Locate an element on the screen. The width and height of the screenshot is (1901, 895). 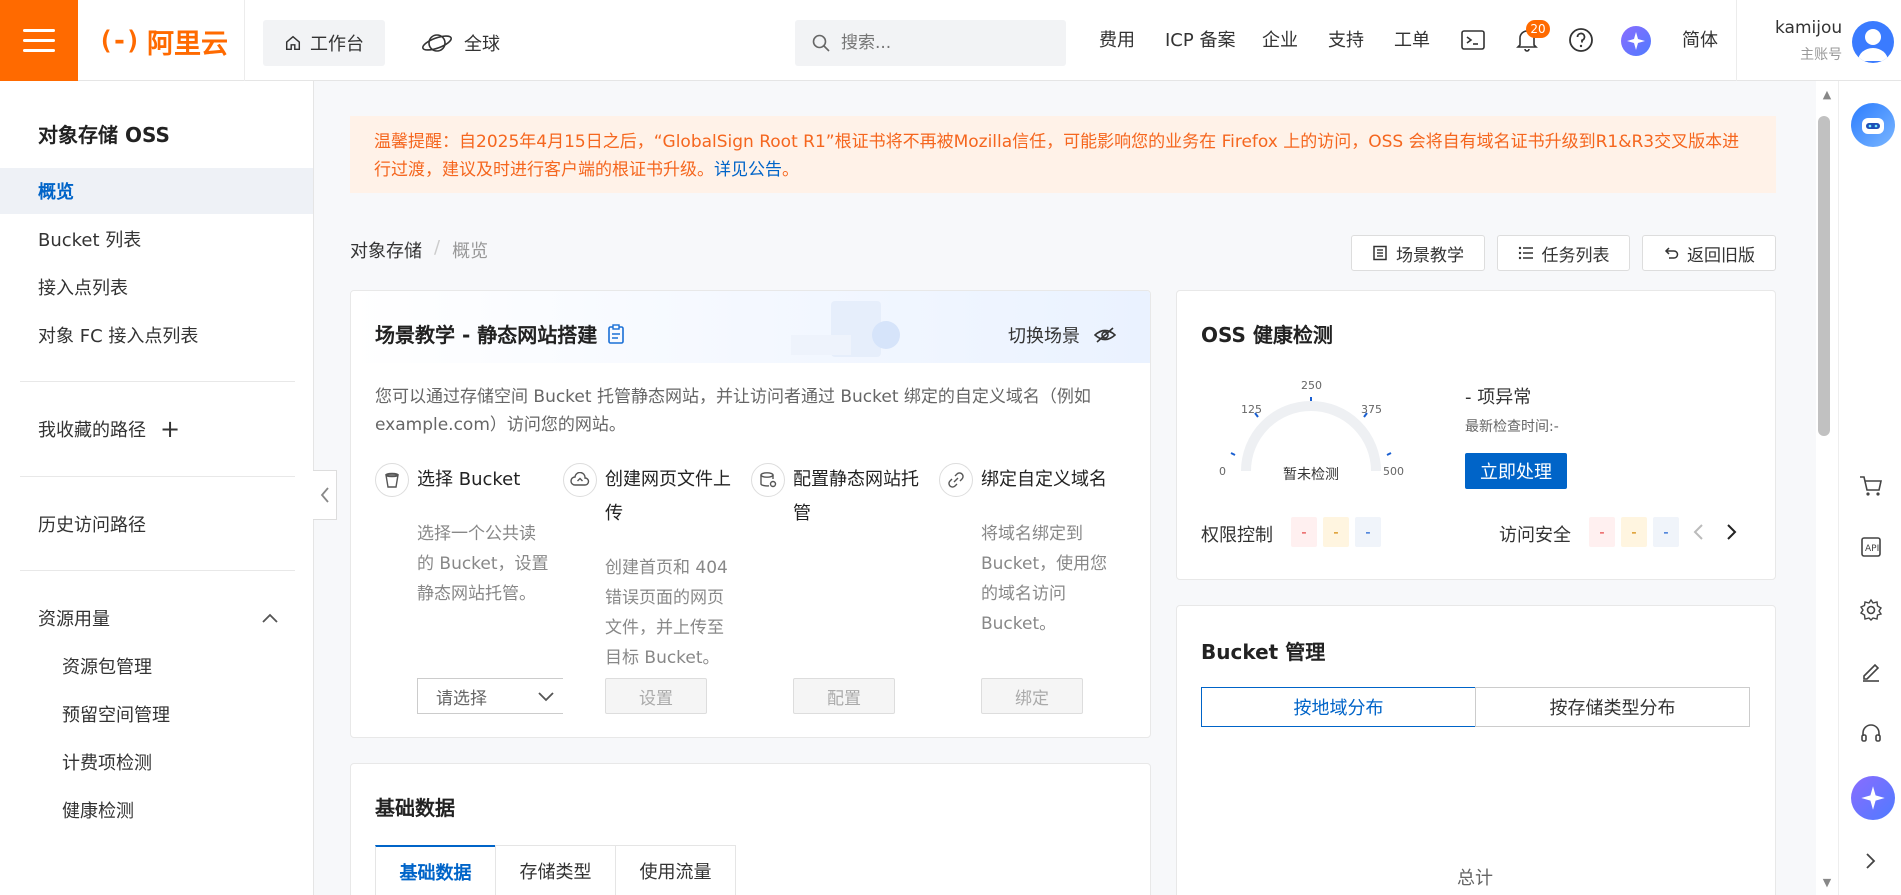
plus-icon: + is located at coordinates (170, 429).